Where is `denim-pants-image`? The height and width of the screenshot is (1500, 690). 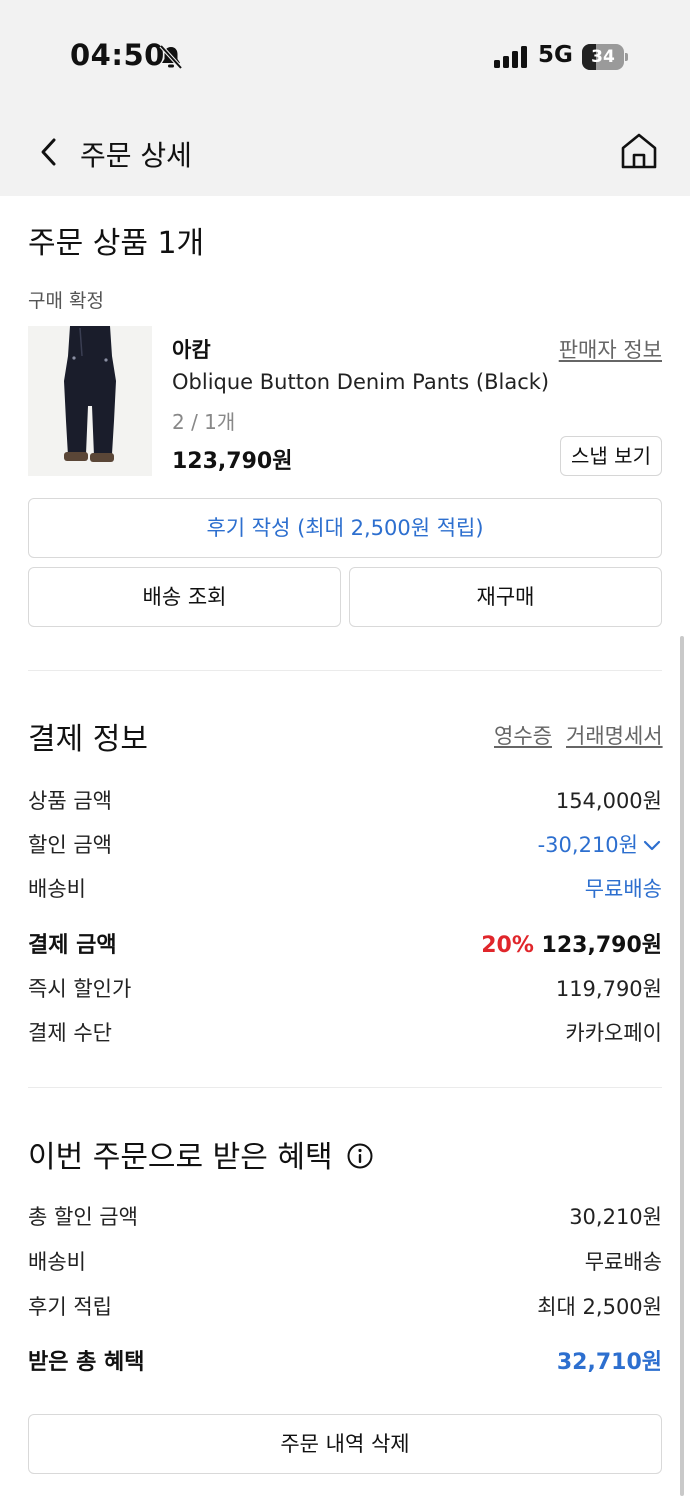 denim-pants-image is located at coordinates (90, 401).